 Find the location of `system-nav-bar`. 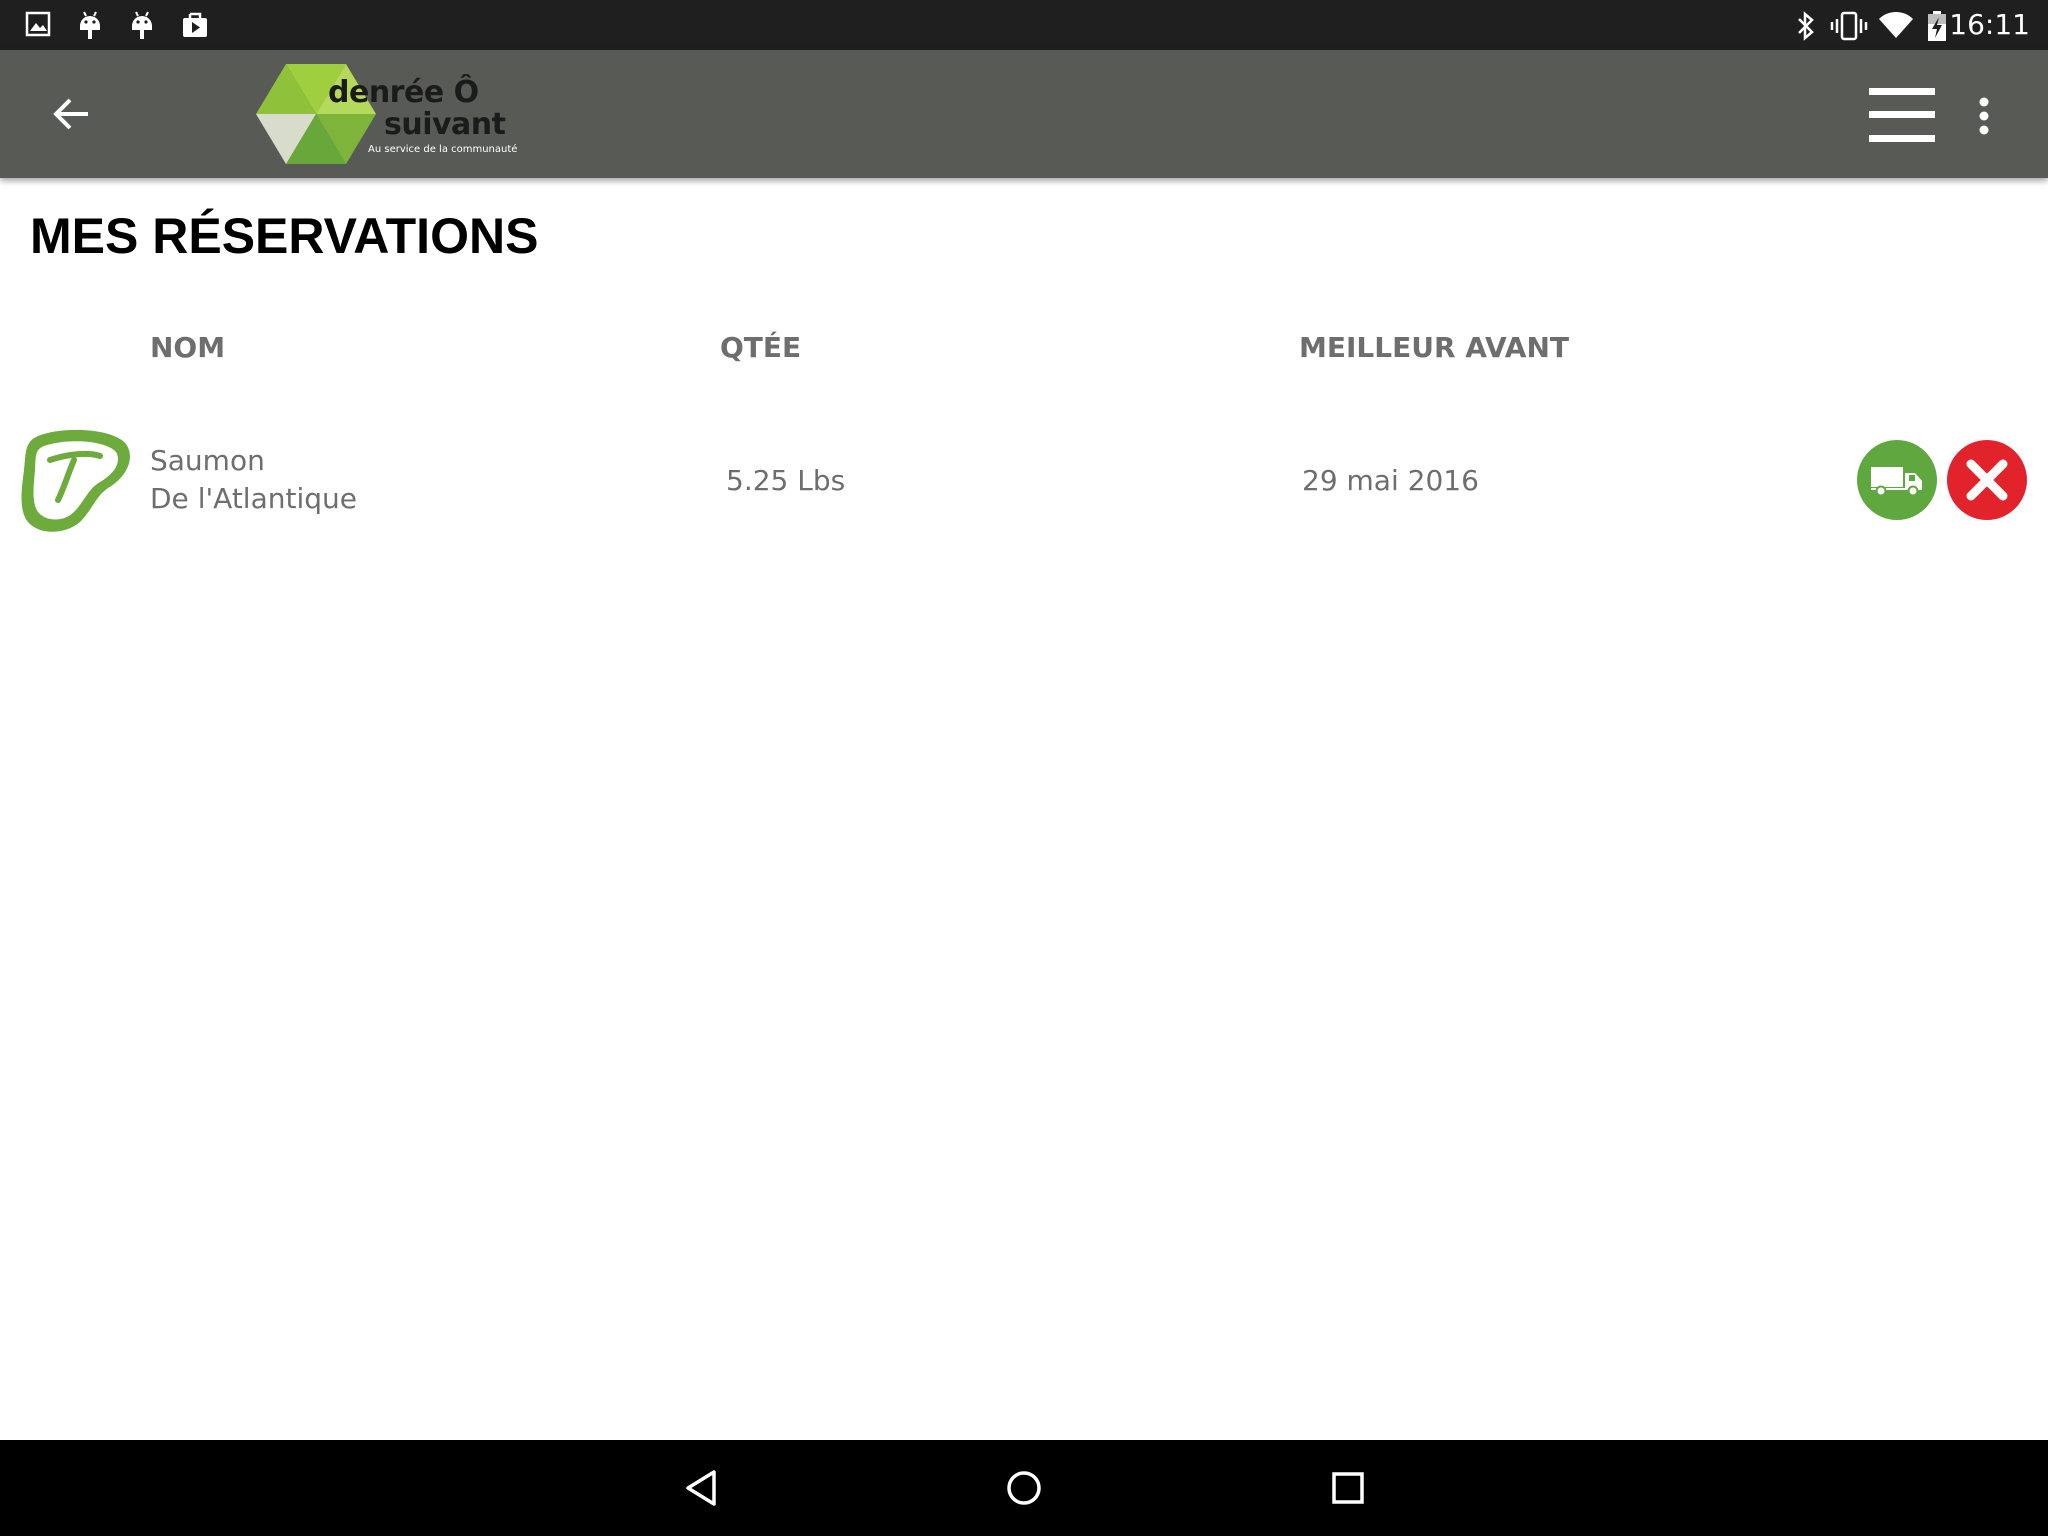

system-nav-bar is located at coordinates (1024, 1488).